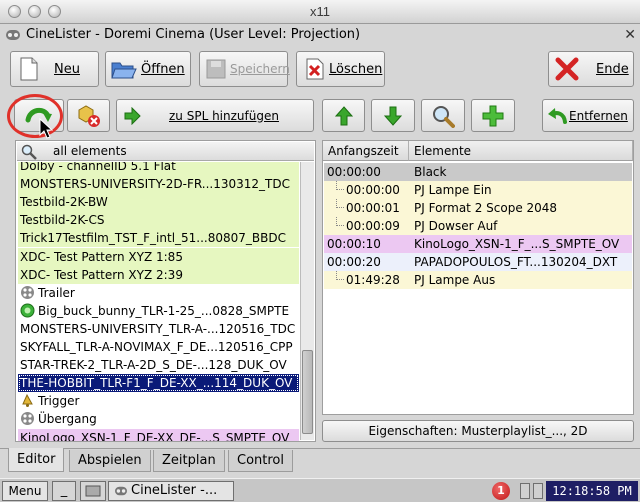 This screenshot has height=502, width=640. I want to click on remove-elements-button, so click(88, 115).